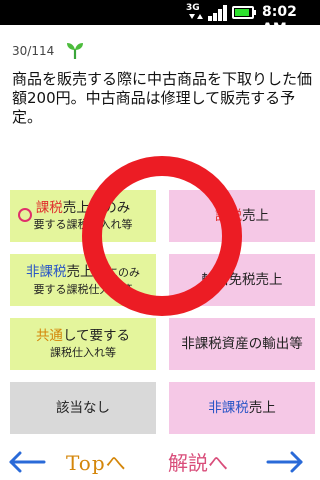 This screenshot has height=480, width=320. Describe the element at coordinates (96, 461) in the screenshot. I see `top-link: Topへ` at that location.